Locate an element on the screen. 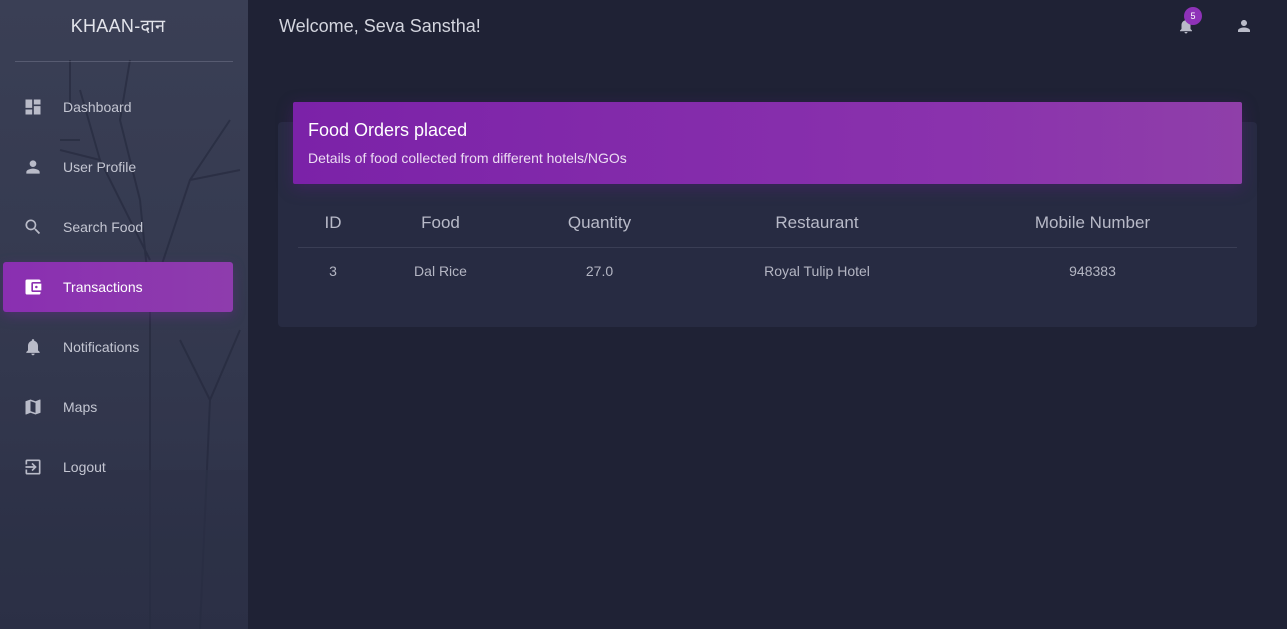 Image resolution: width=1287 pixels, height=629 pixels. sidebar-item-logout: Logout is located at coordinates (118, 467).